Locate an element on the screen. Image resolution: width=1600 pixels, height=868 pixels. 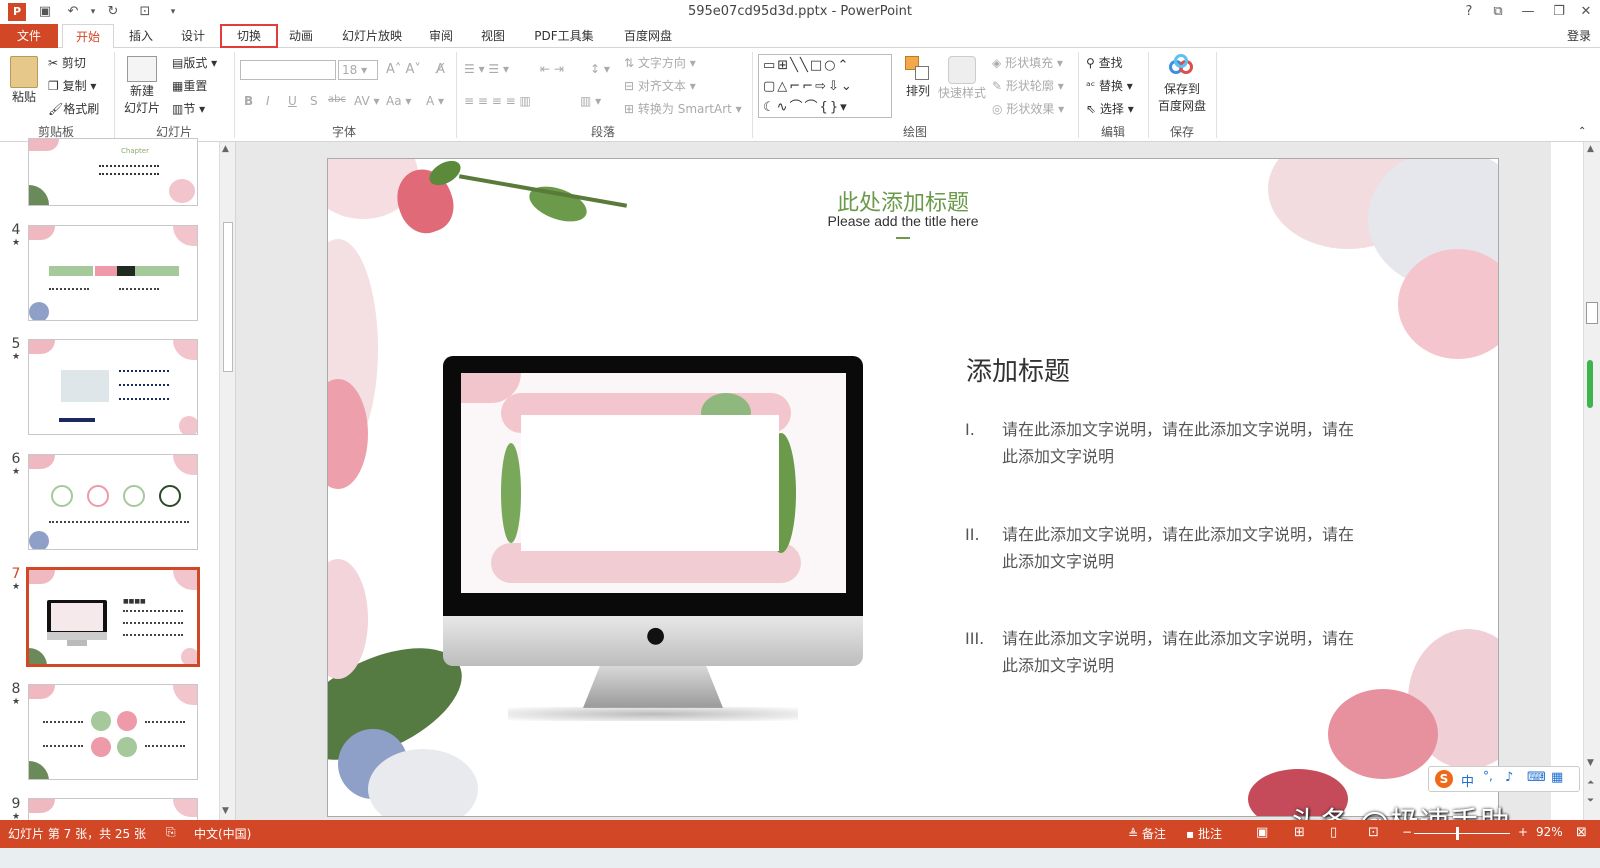
zoom-in-icon: + is located at coordinates (1523, 832).